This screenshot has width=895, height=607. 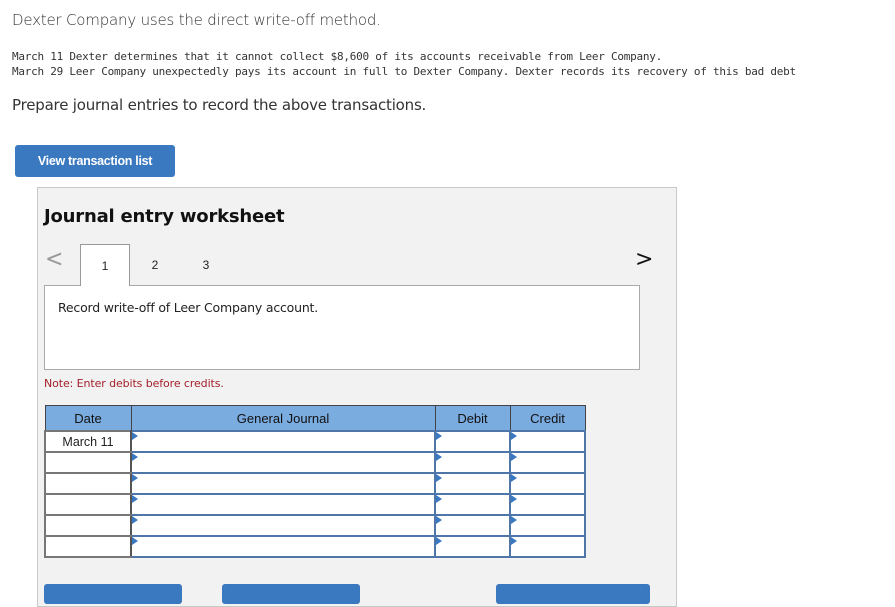 I want to click on record-entry-button, so click(x=113, y=594).